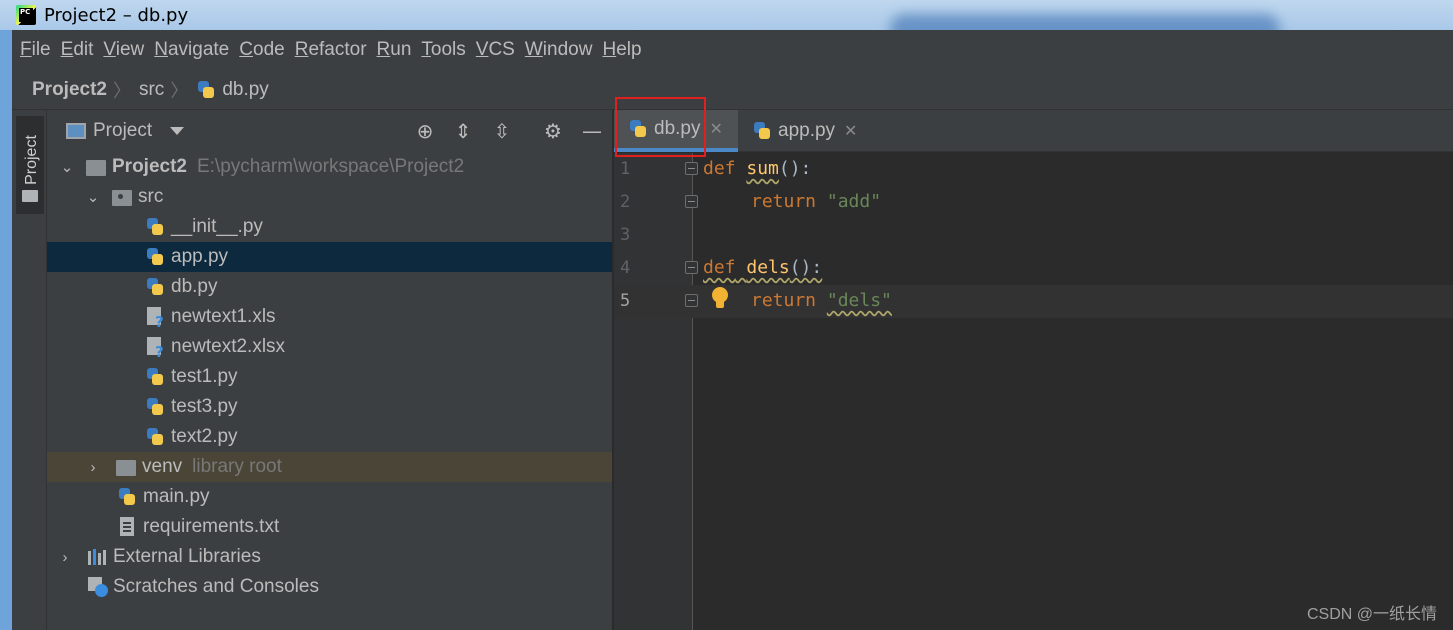 This screenshot has height=630, width=1453. Describe the element at coordinates (26, 15) in the screenshot. I see `pycharm-logo-icon: PC` at that location.